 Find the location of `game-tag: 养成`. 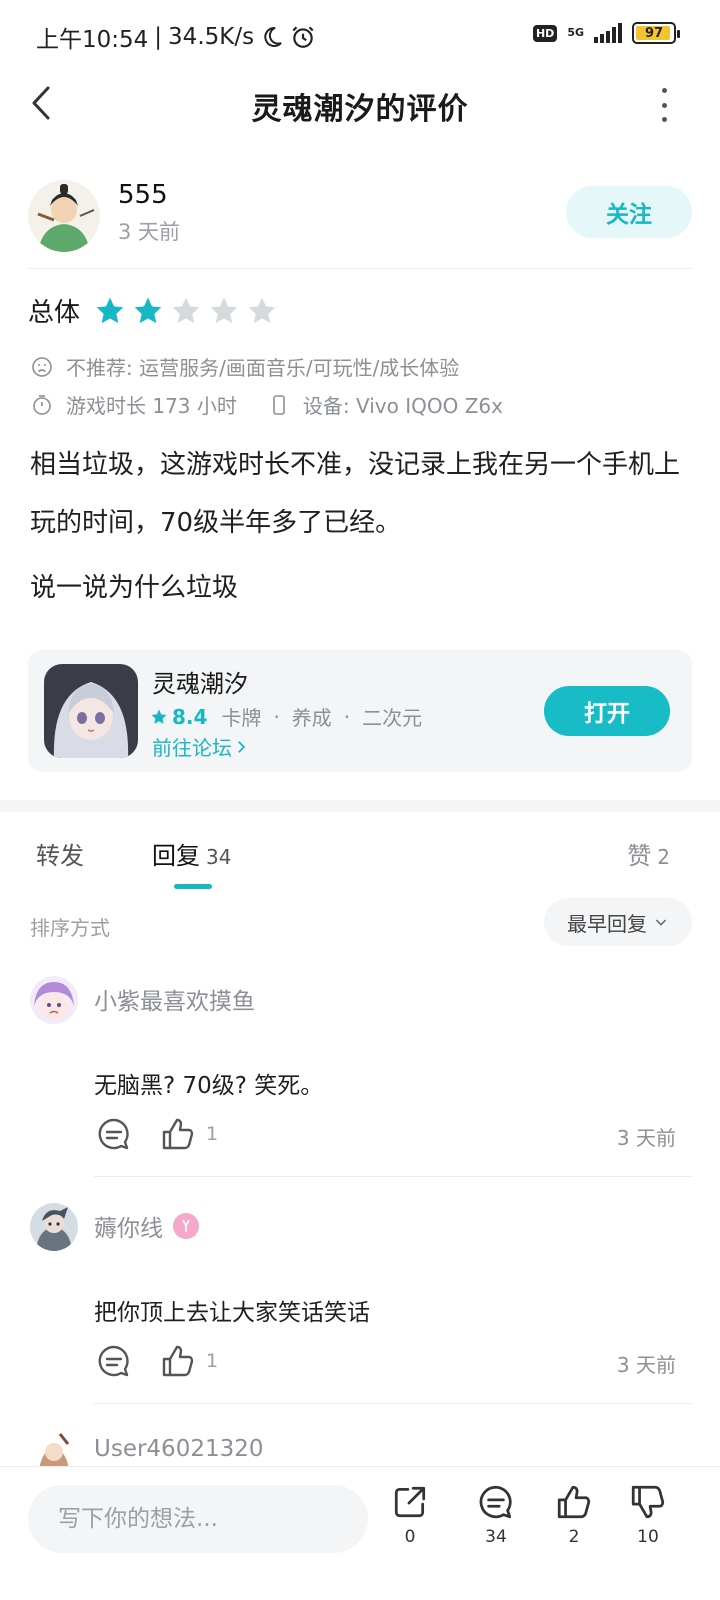

game-tag: 养成 is located at coordinates (311, 718).